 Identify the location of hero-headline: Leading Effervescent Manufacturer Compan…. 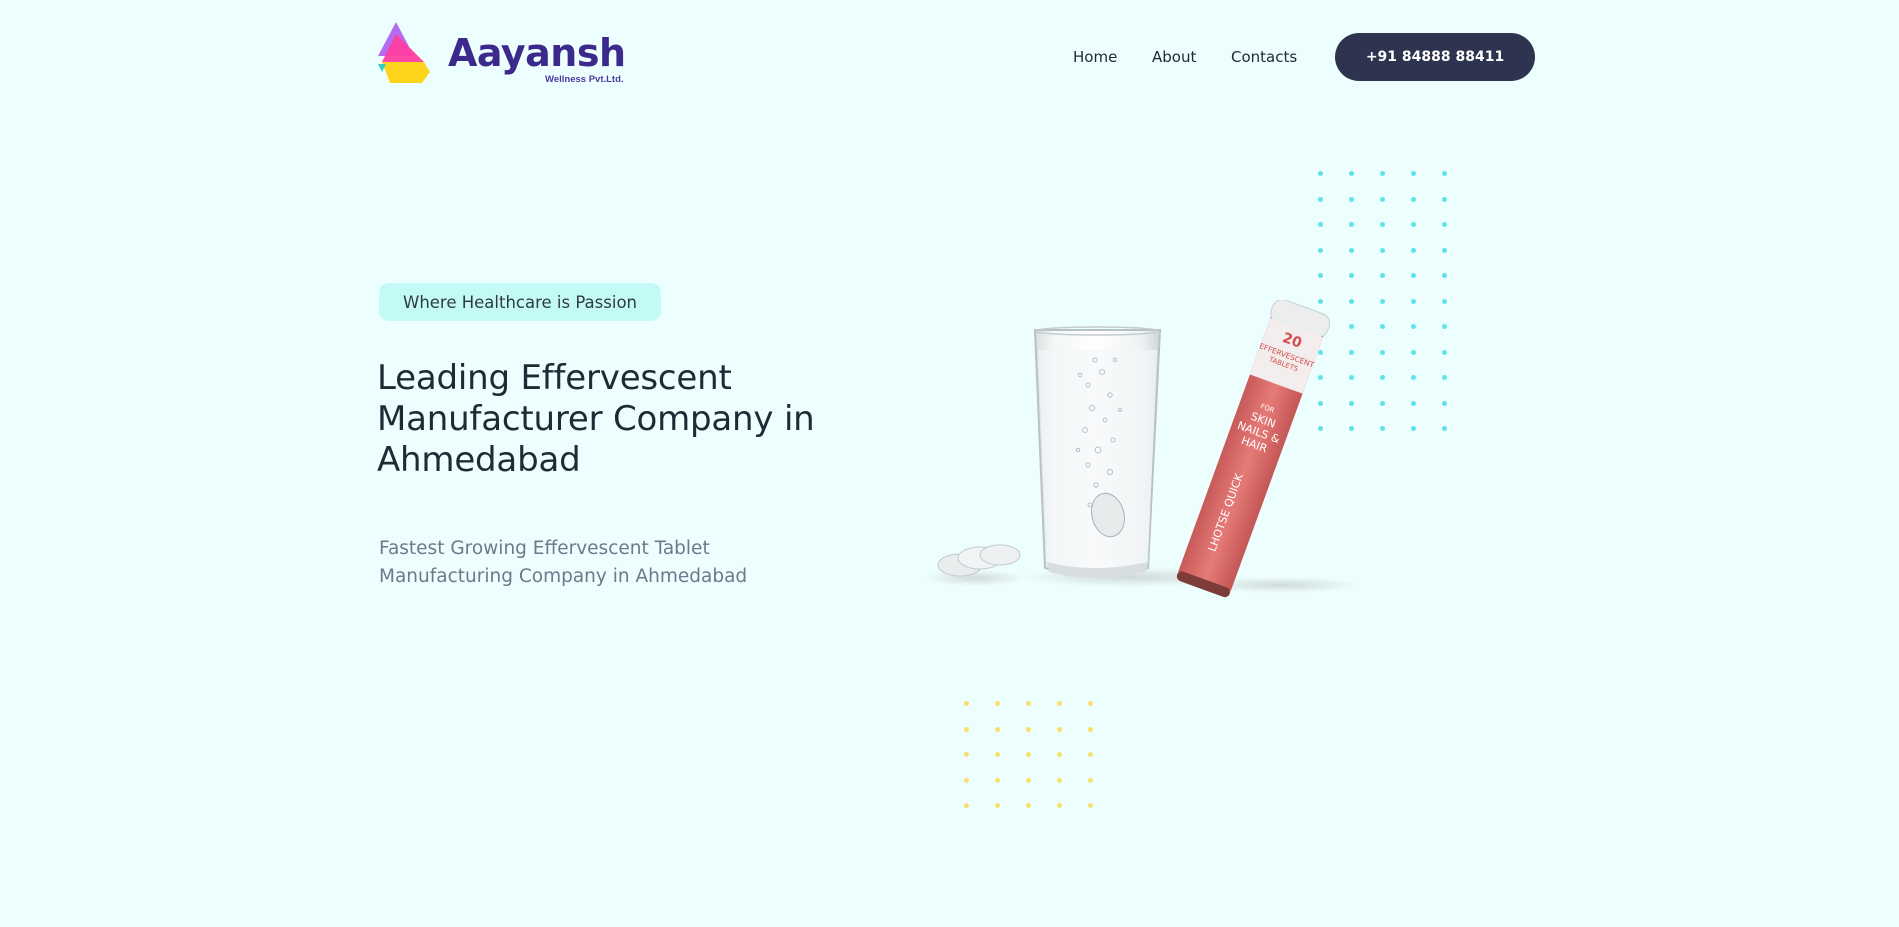
(596, 419).